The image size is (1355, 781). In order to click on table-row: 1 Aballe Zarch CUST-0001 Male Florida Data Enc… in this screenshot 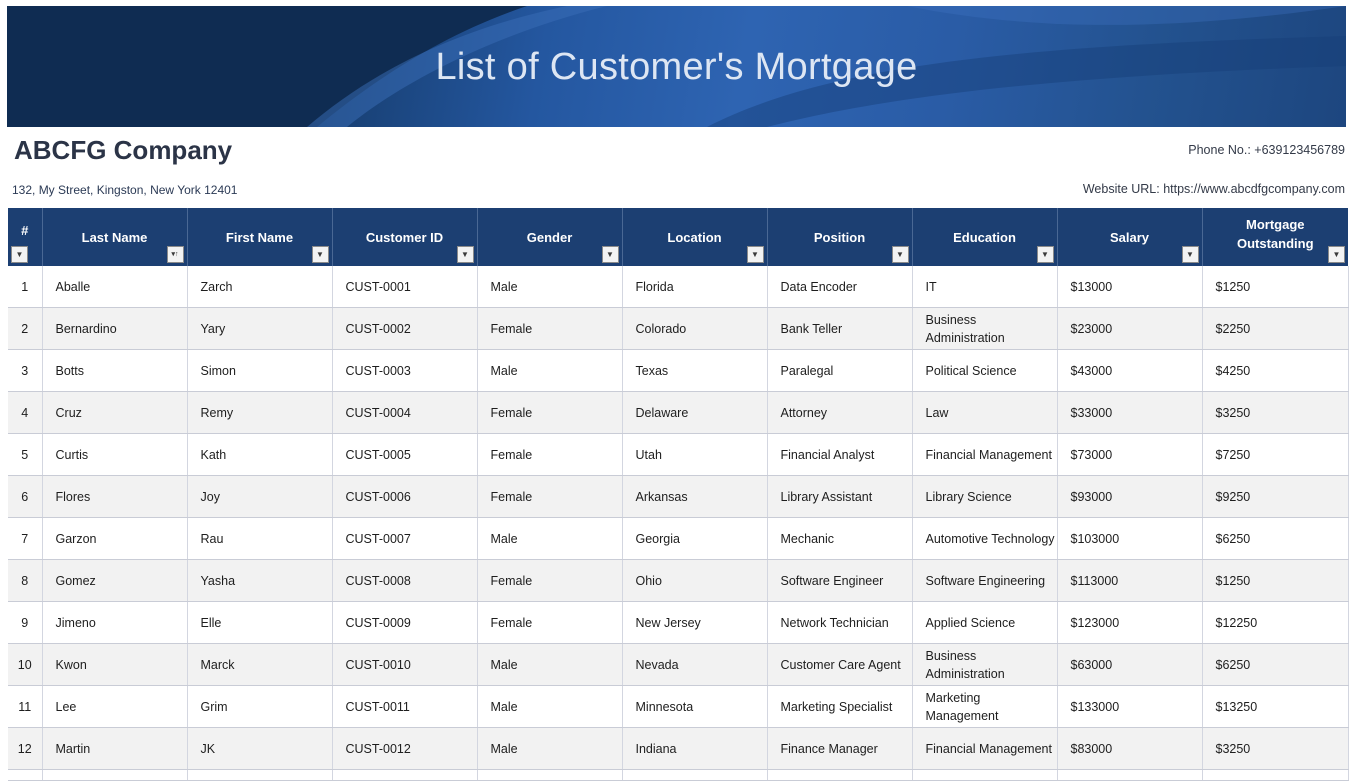, I will do `click(678, 287)`.